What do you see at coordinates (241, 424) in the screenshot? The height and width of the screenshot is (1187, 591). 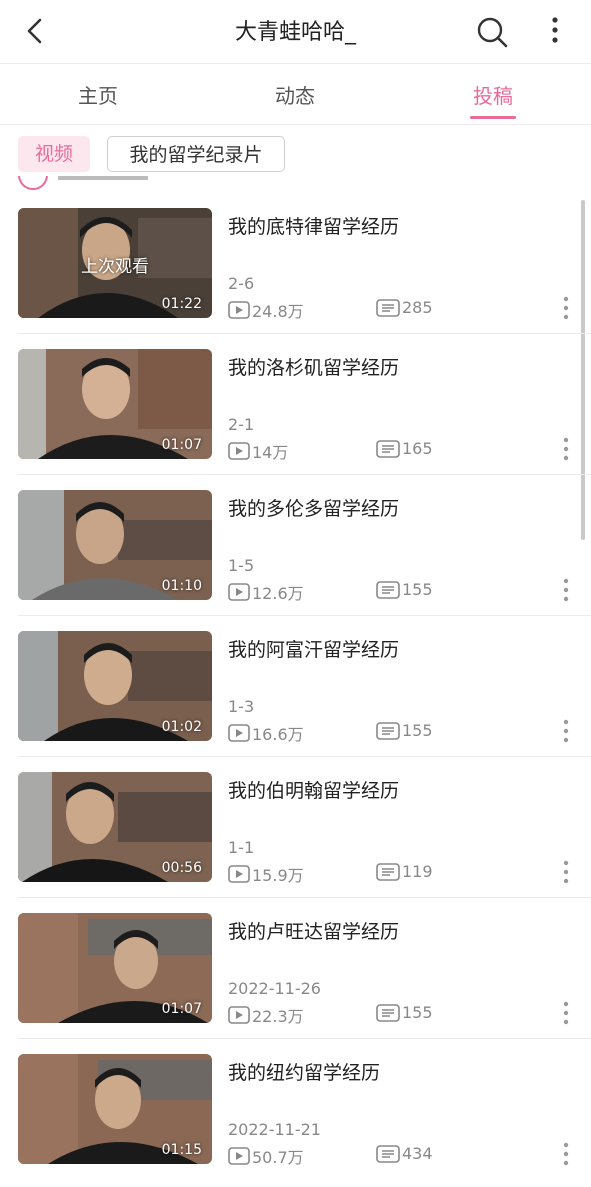 I see `video-date: 2-1` at bounding box center [241, 424].